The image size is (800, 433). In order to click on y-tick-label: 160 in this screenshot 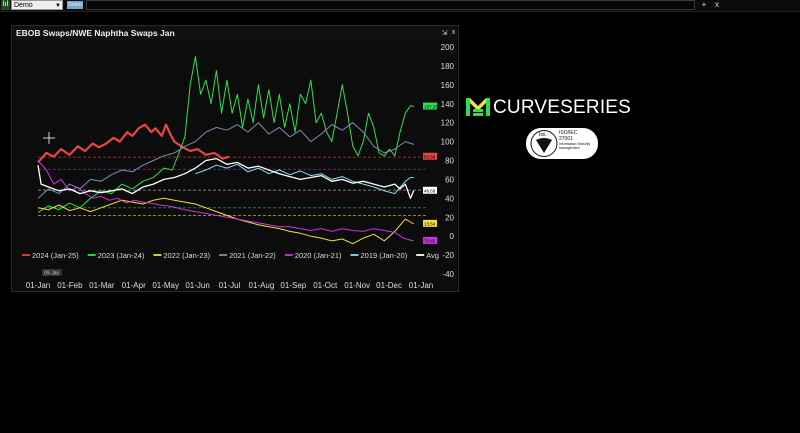, I will do `click(448, 85)`.